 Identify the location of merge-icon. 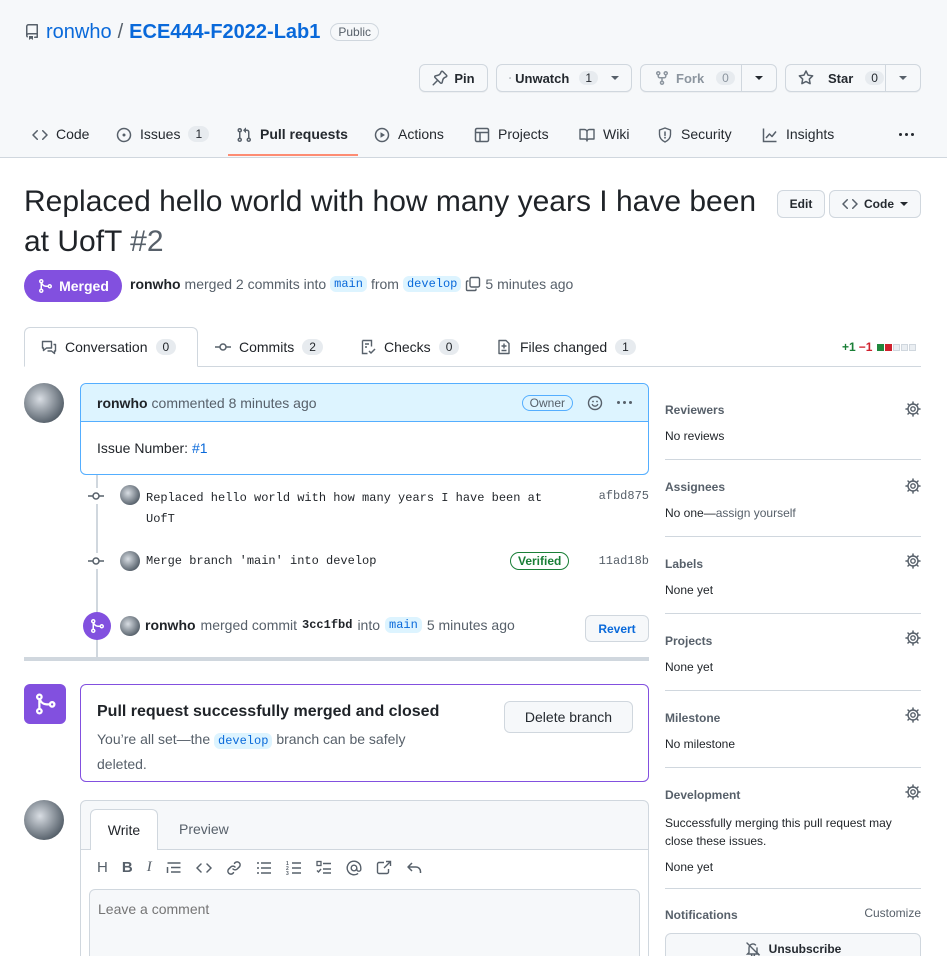
(46, 286).